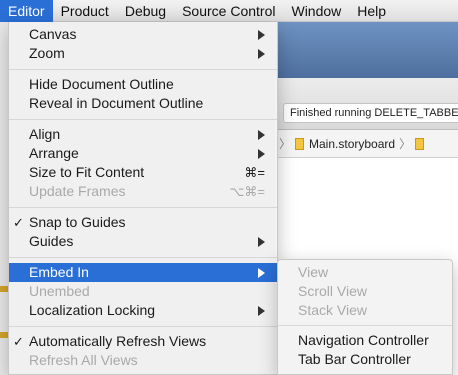 This screenshot has height=375, width=458. What do you see at coordinates (85, 11) in the screenshot?
I see `menu-product: Product` at bounding box center [85, 11].